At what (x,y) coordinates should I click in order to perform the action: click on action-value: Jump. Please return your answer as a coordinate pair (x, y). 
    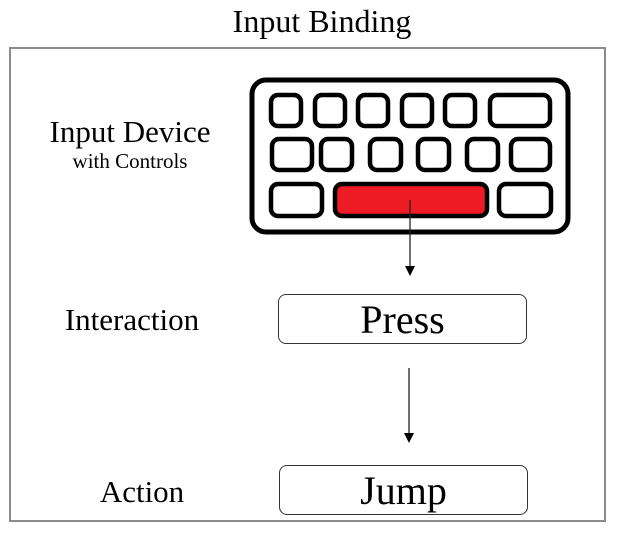
    Looking at the image, I should click on (403, 490).